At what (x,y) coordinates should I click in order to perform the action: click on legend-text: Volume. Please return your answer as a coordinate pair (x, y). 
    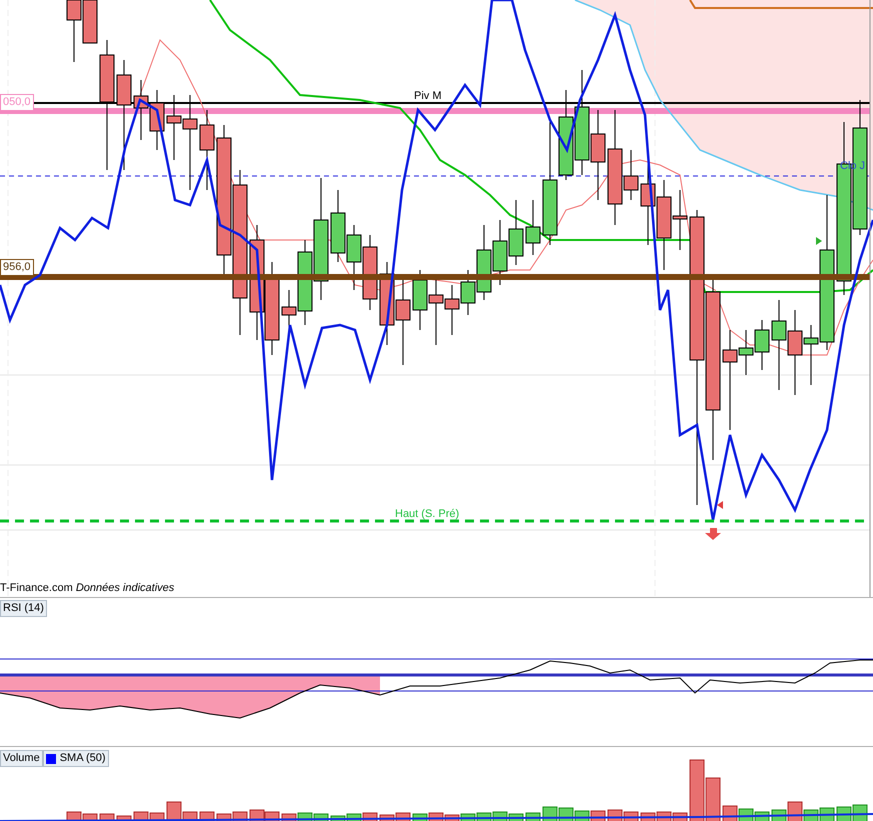
    Looking at the image, I should click on (21, 758).